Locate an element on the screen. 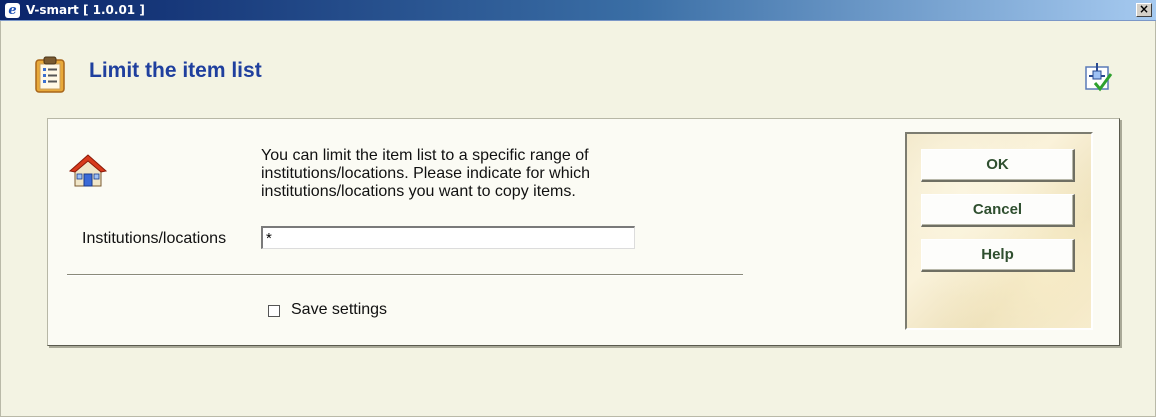 Image resolution: width=1156 pixels, height=417 pixels. close-button: × is located at coordinates (1144, 10).